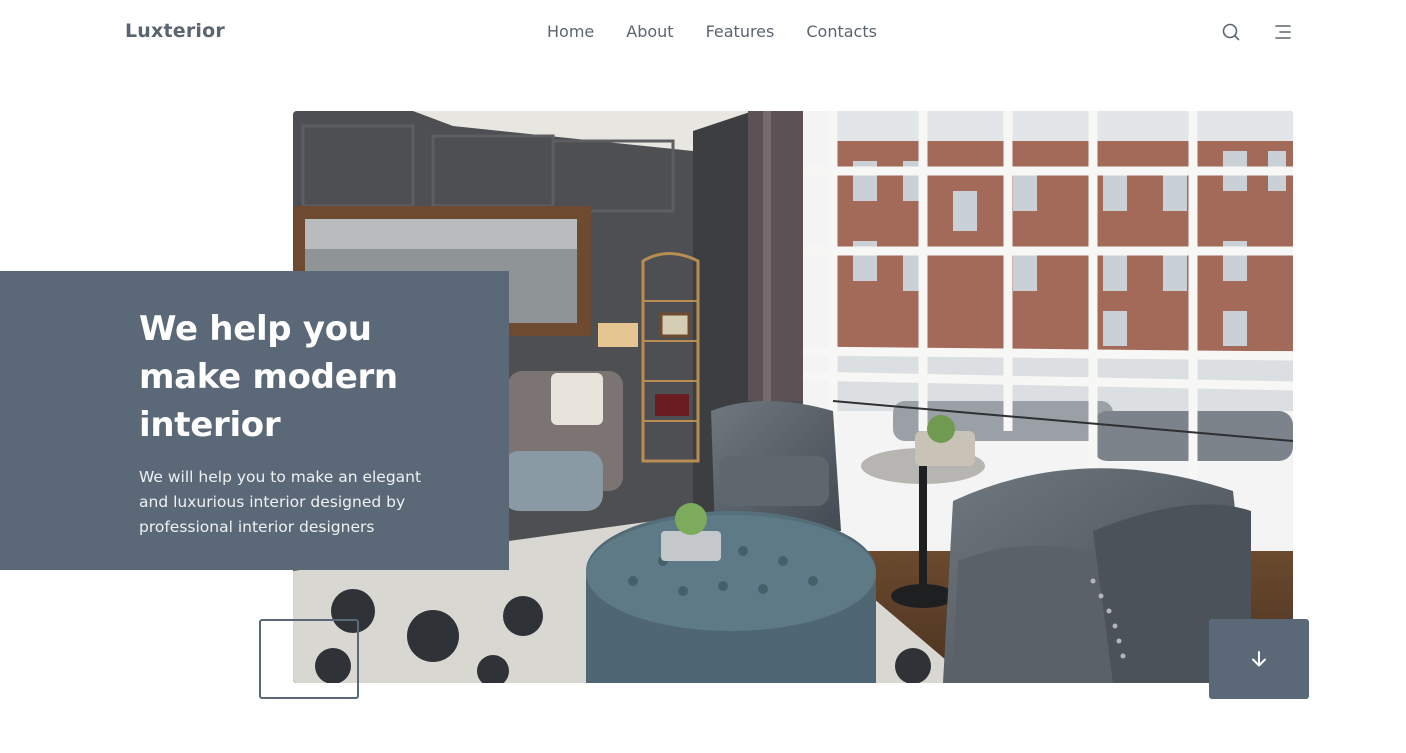  I want to click on scroll-down-button, so click(1259, 659).